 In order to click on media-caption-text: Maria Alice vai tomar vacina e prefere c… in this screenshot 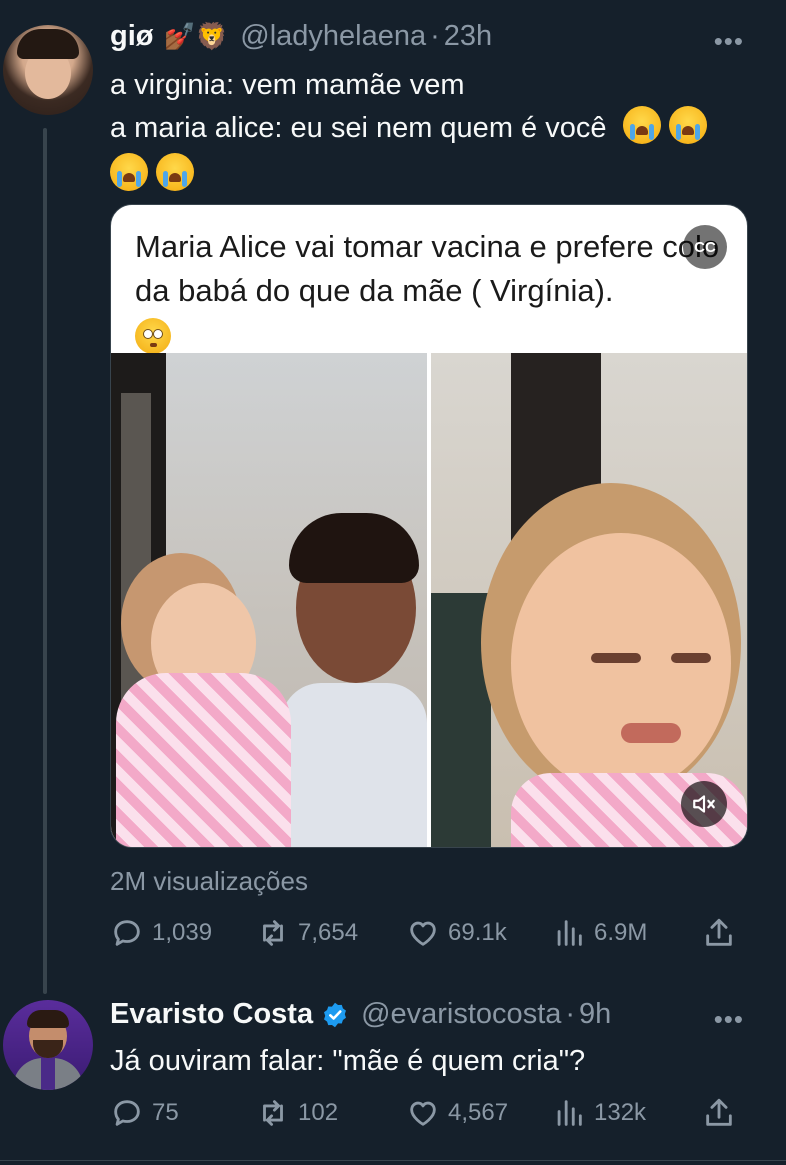, I will do `click(427, 268)`.